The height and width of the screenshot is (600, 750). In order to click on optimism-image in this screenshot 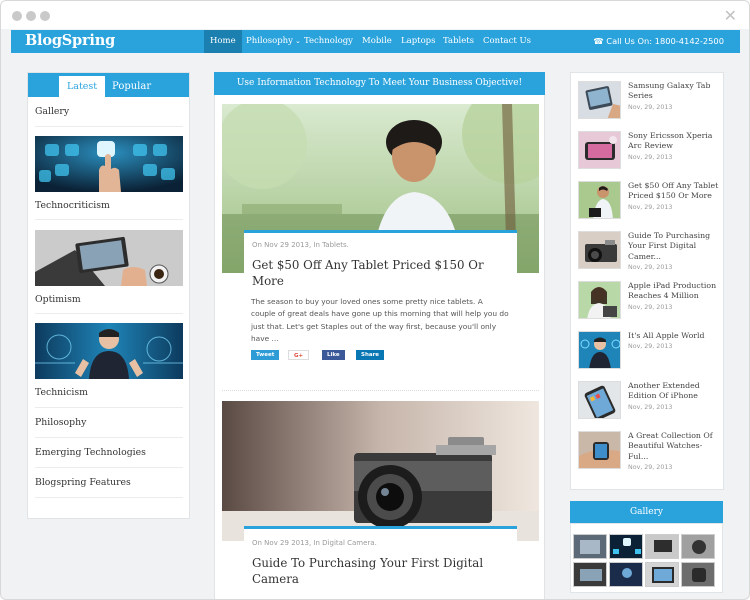, I will do `click(109, 258)`.